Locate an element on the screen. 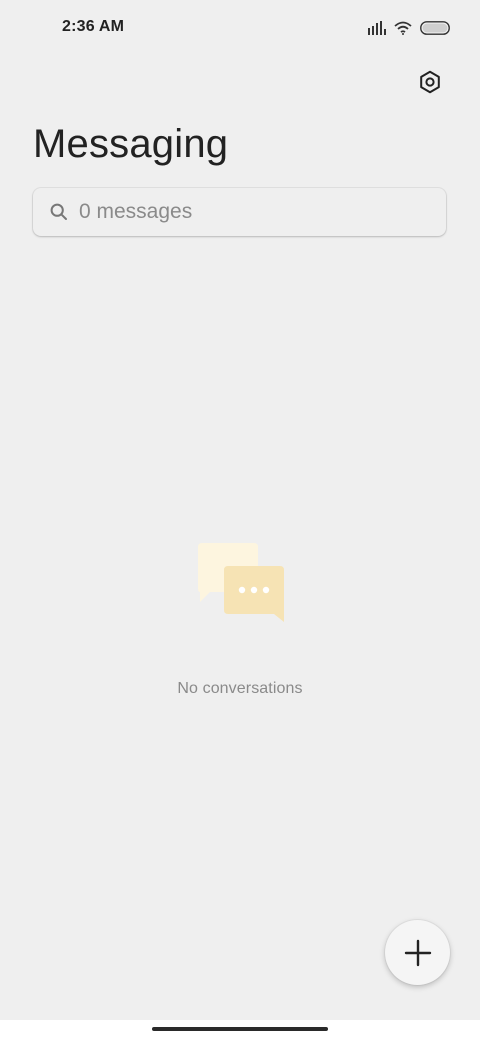  signal-icon is located at coordinates (377, 28).